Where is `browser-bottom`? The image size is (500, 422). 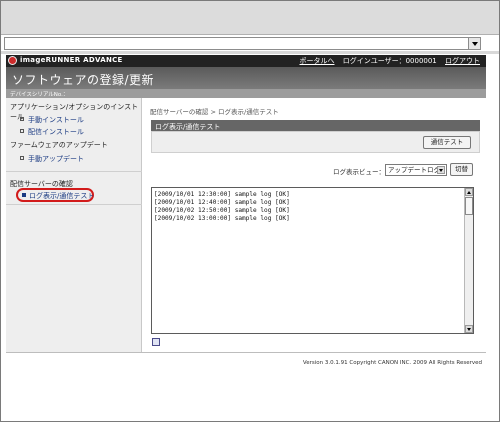
browser-bottom is located at coordinates (250, 396).